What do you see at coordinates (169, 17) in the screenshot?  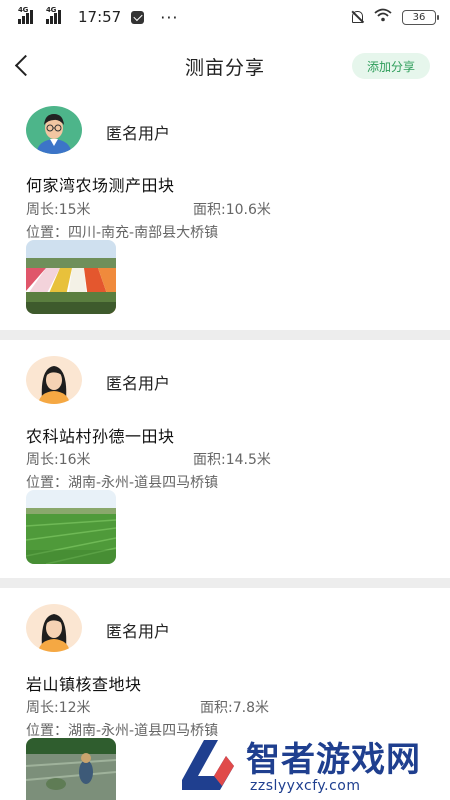 I see `more-notifications-icon: ···` at bounding box center [169, 17].